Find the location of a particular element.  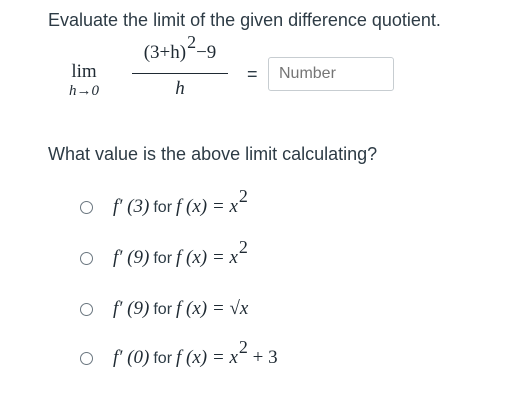

option-3: f′ (9) for f (x) = √x is located at coordinates (164, 309).